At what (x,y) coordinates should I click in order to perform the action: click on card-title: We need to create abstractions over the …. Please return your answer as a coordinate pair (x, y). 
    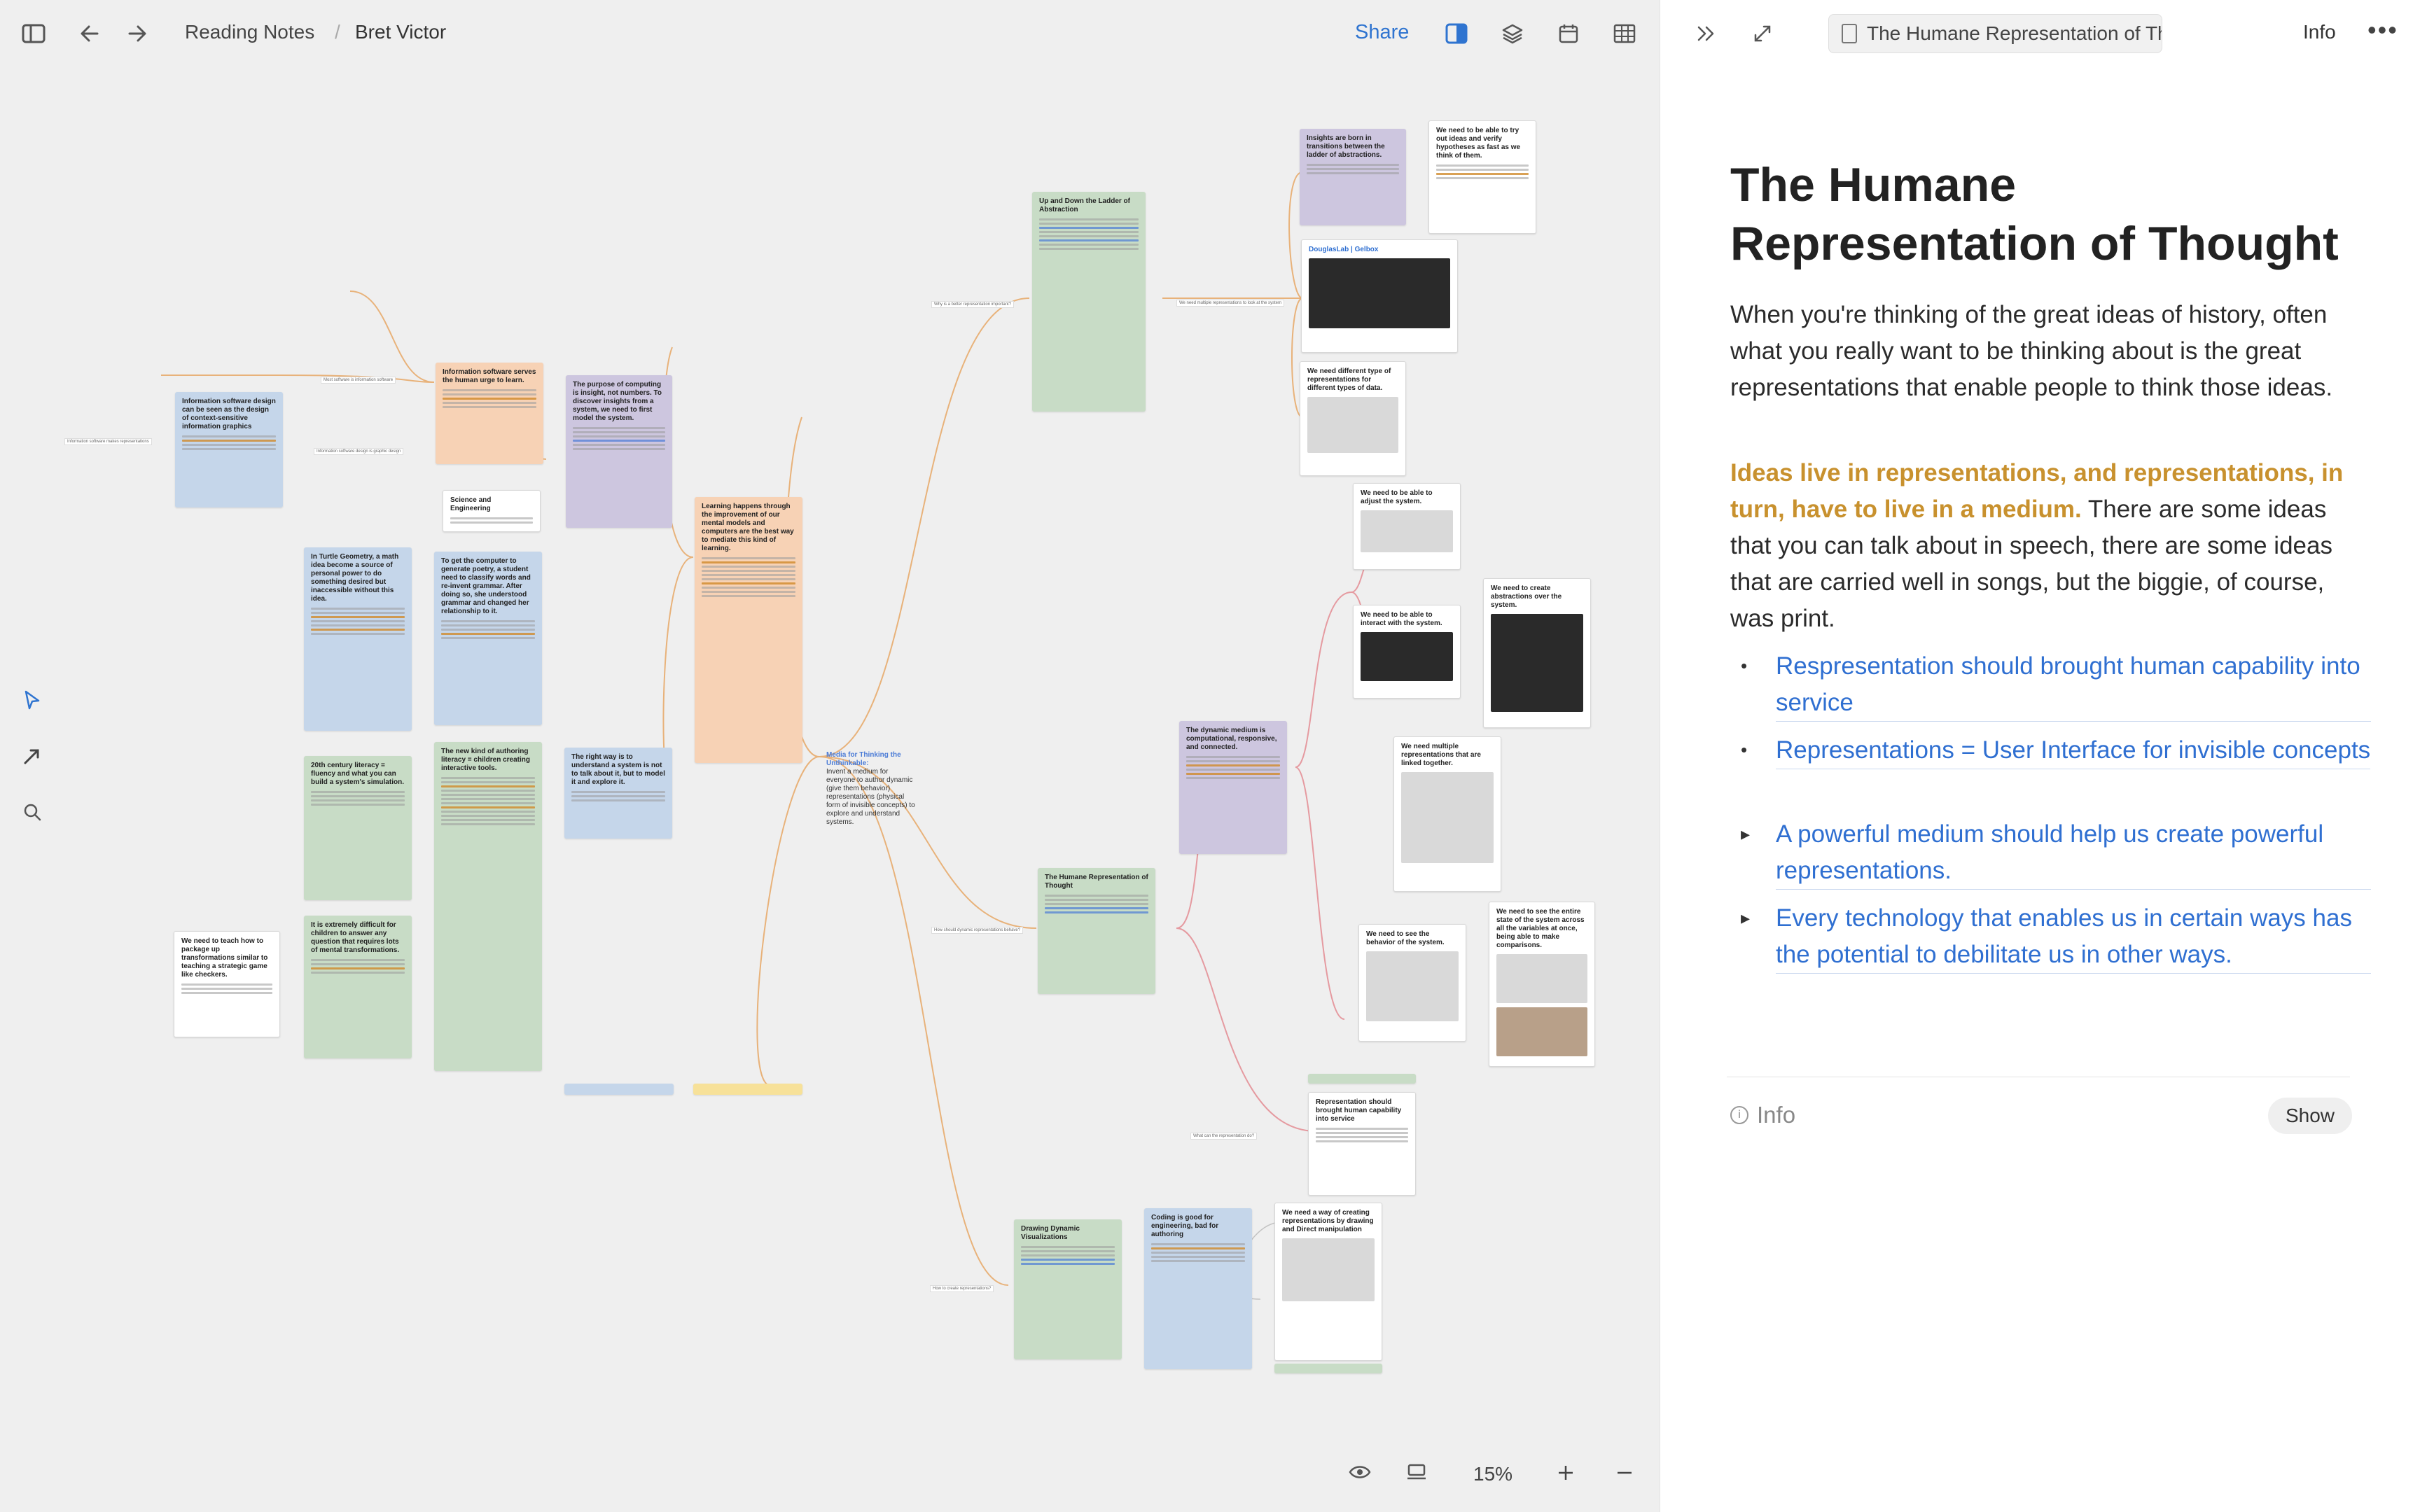
    Looking at the image, I should click on (1526, 596).